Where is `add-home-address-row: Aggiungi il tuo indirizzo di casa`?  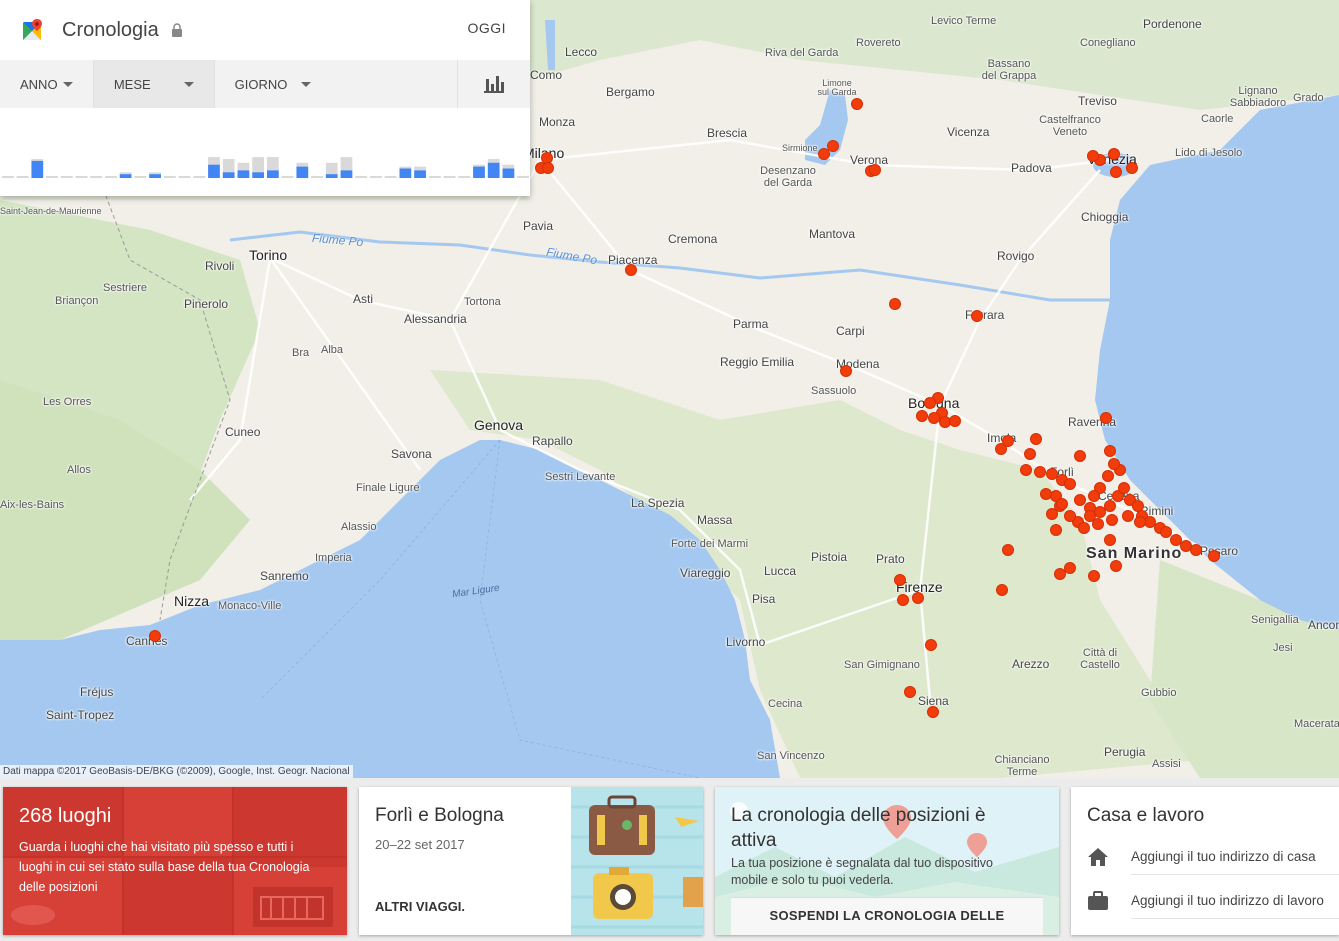
add-home-address-row: Aggiungi il tuo indirizzo di casa is located at coordinates (1213, 857).